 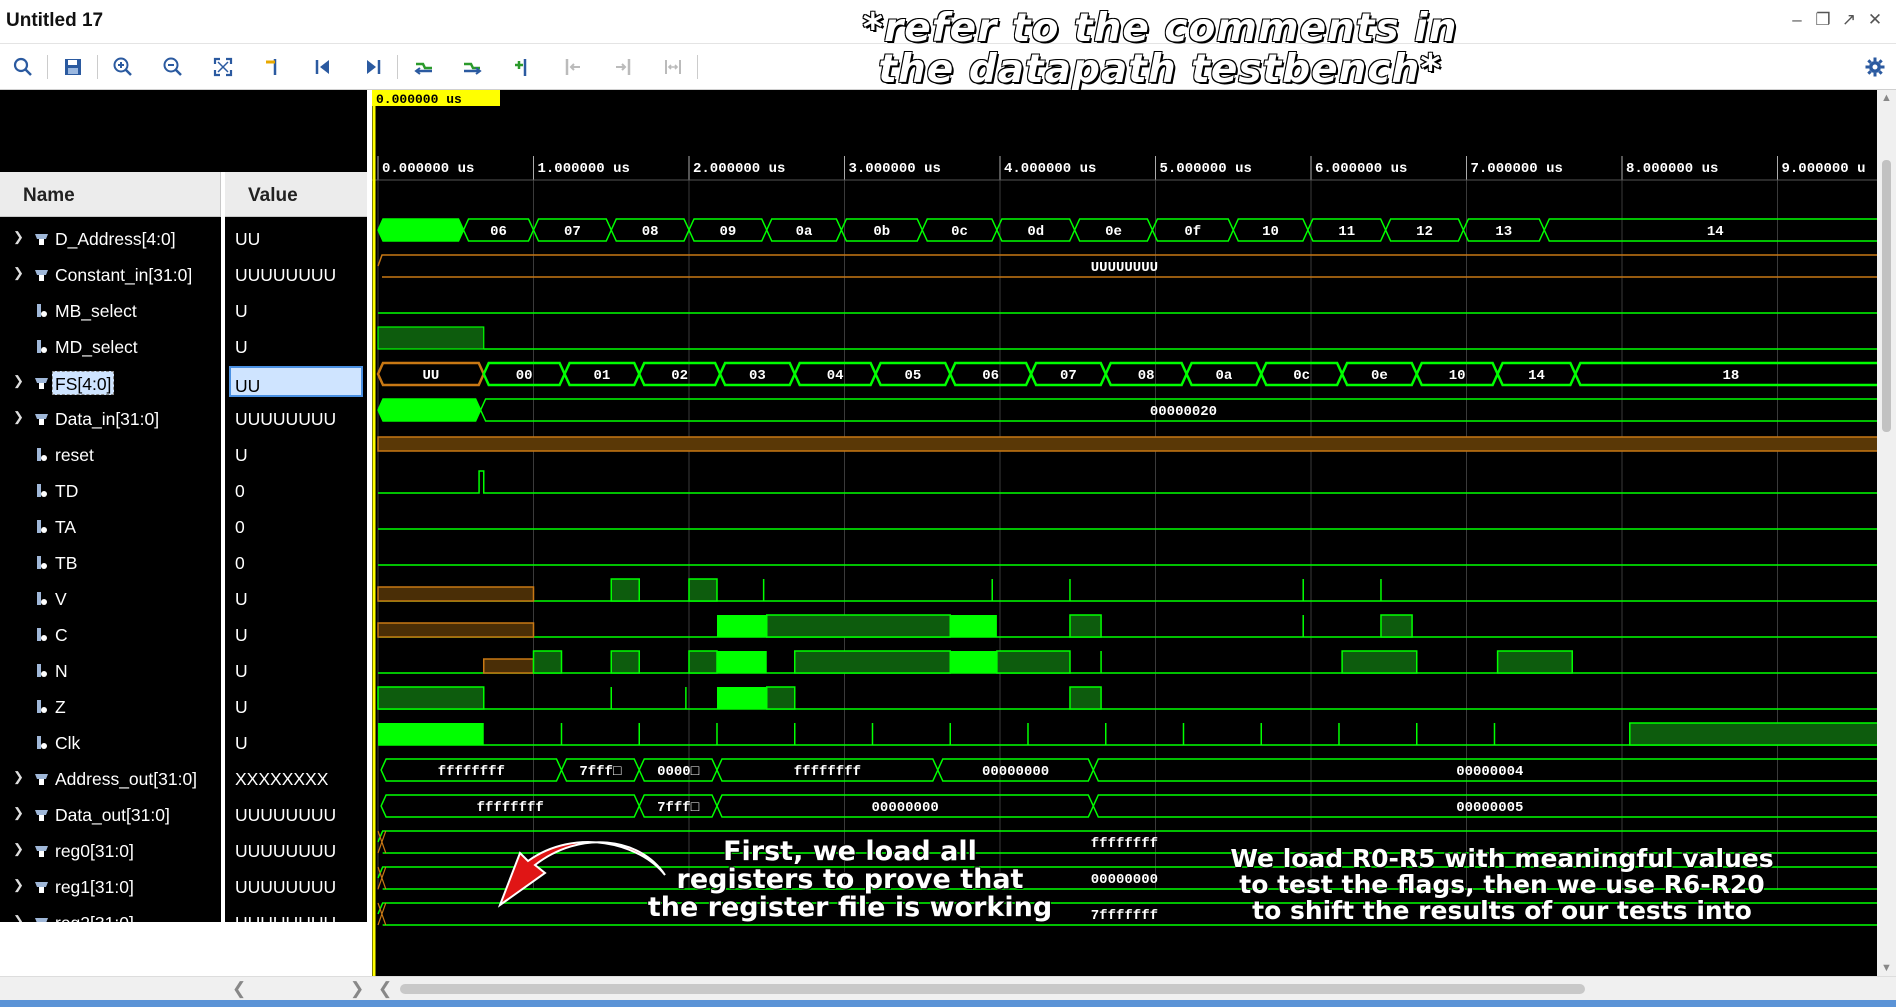 I want to click on signal-row: ❯ Address_out[31:0], so click(x=110, y=779).